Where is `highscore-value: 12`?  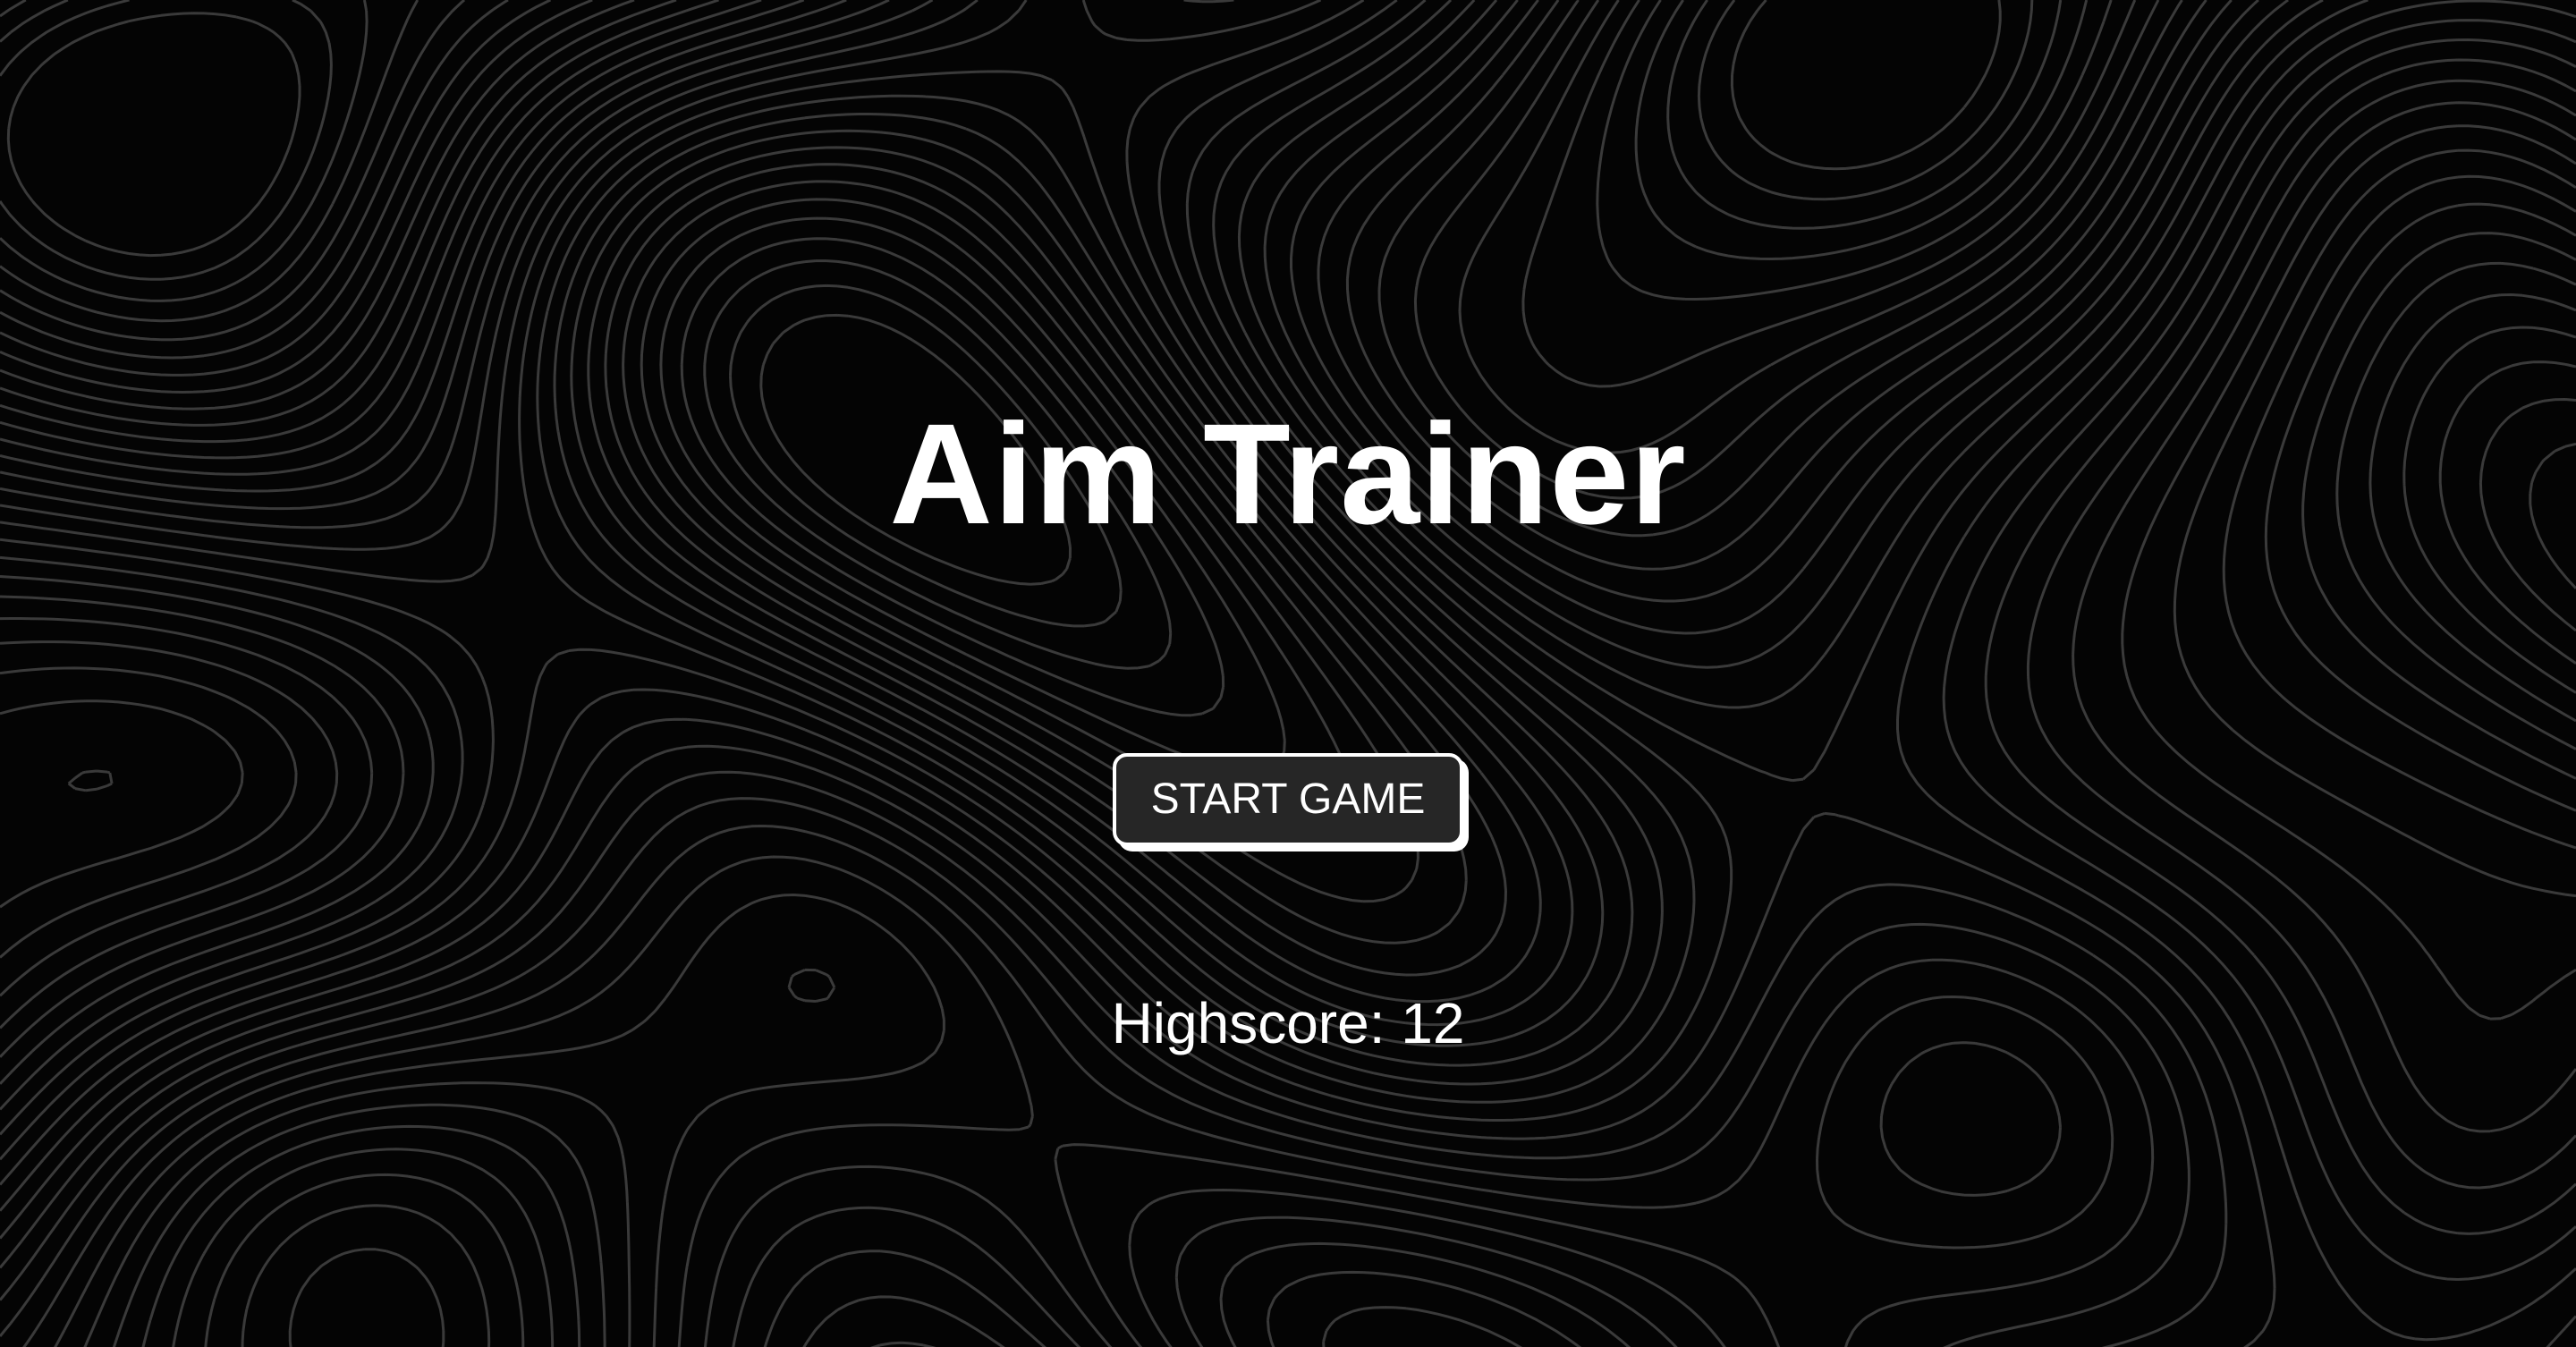 highscore-value: 12 is located at coordinates (1433, 1023).